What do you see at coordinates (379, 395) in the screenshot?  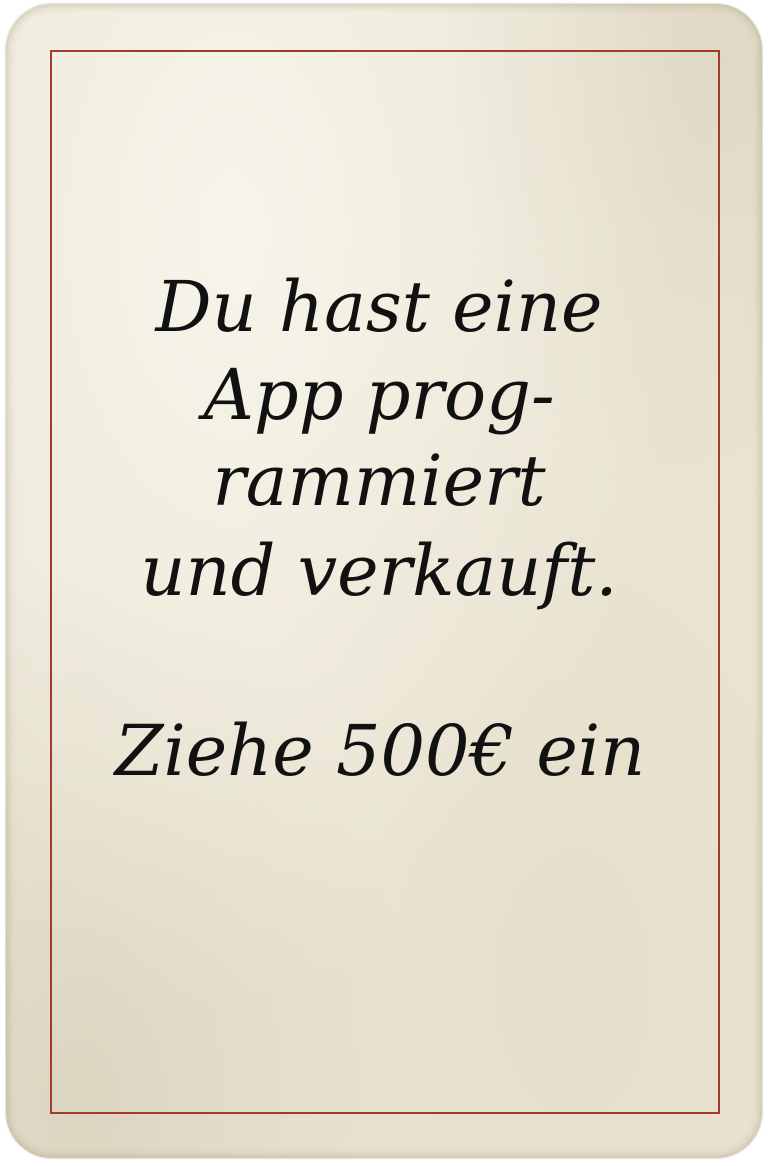 I see `card-text-line-2: App prog-` at bounding box center [379, 395].